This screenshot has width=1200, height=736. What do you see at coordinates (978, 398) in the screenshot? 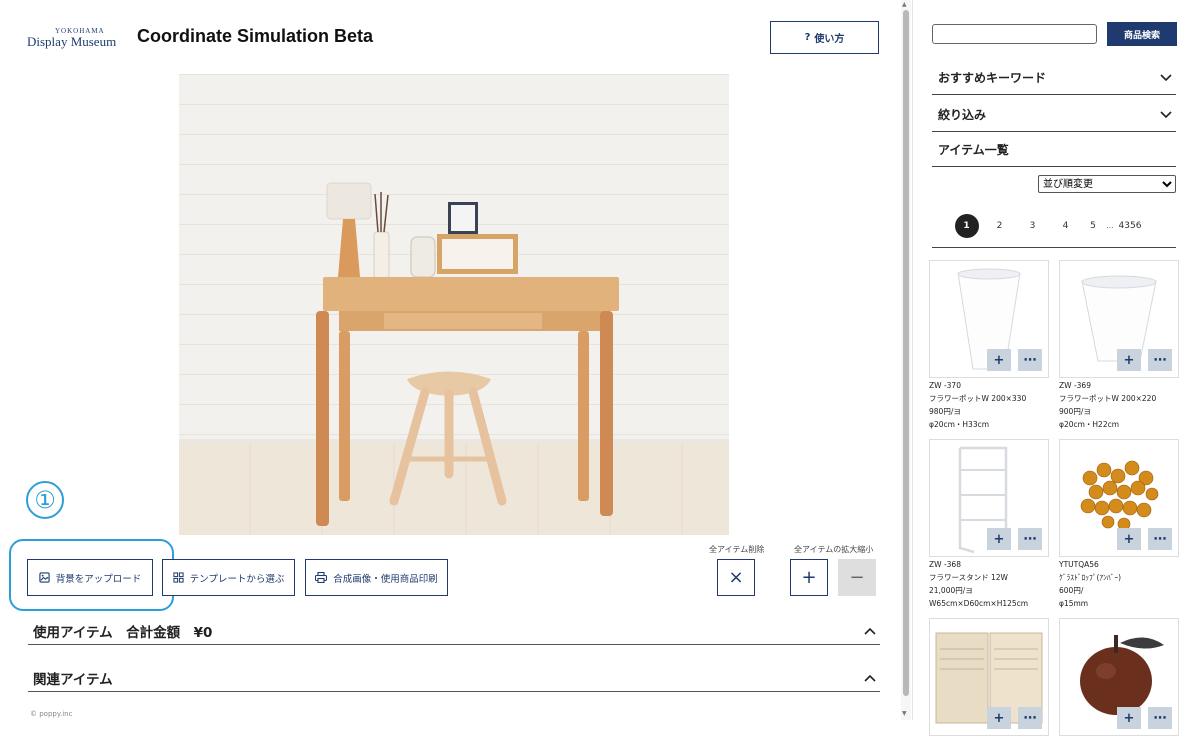
I see `product-name: フラワーポットW 200×330` at bounding box center [978, 398].